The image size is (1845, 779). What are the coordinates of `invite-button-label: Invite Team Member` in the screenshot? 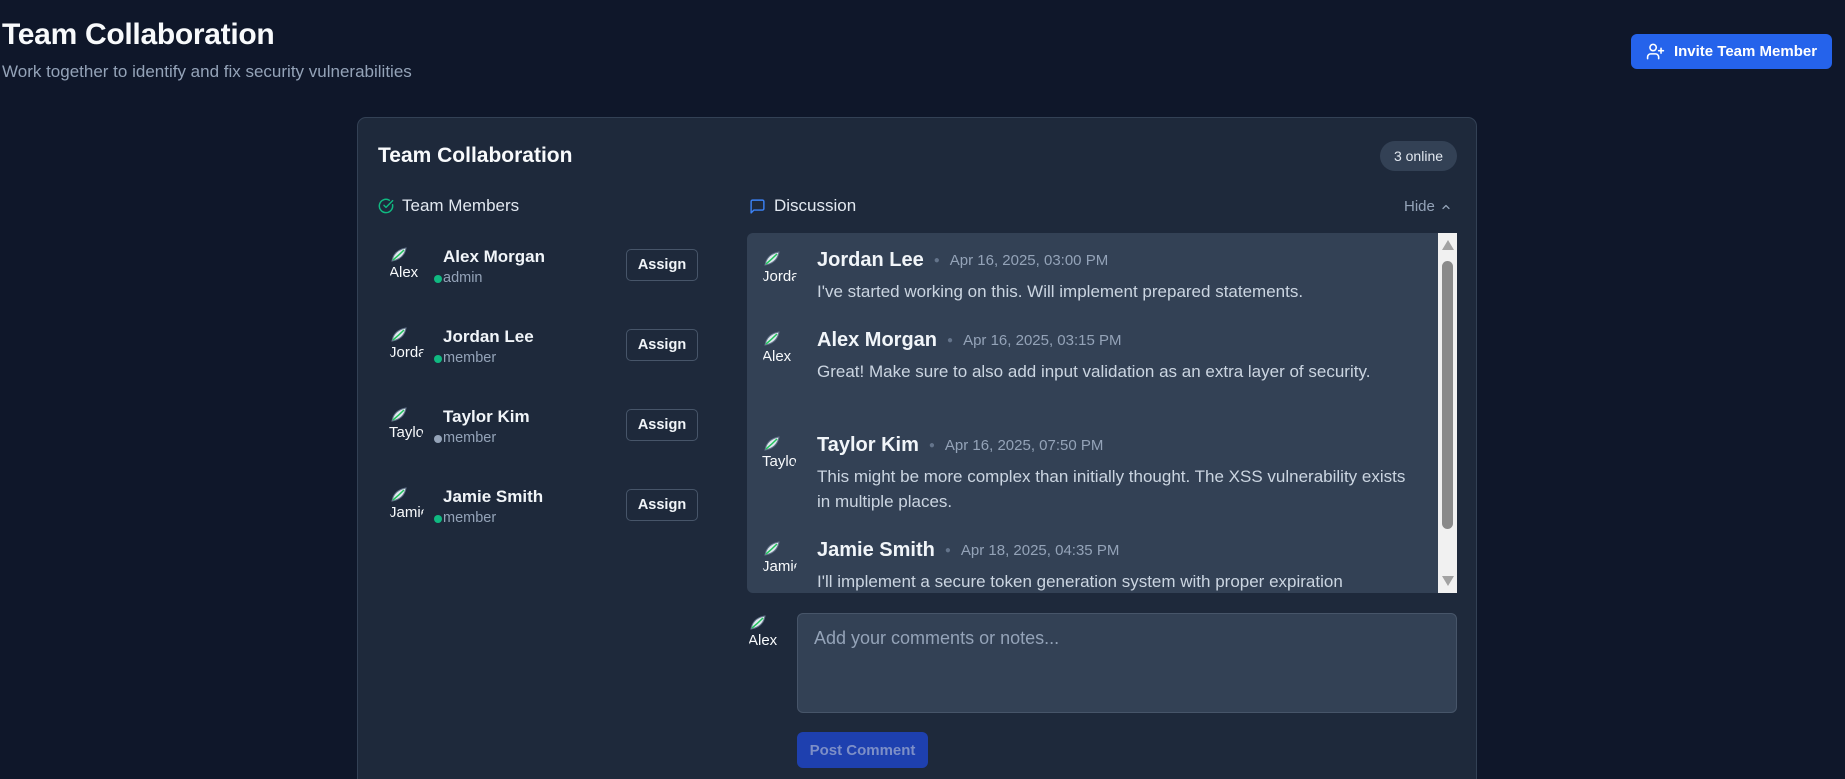 It's located at (1745, 51).